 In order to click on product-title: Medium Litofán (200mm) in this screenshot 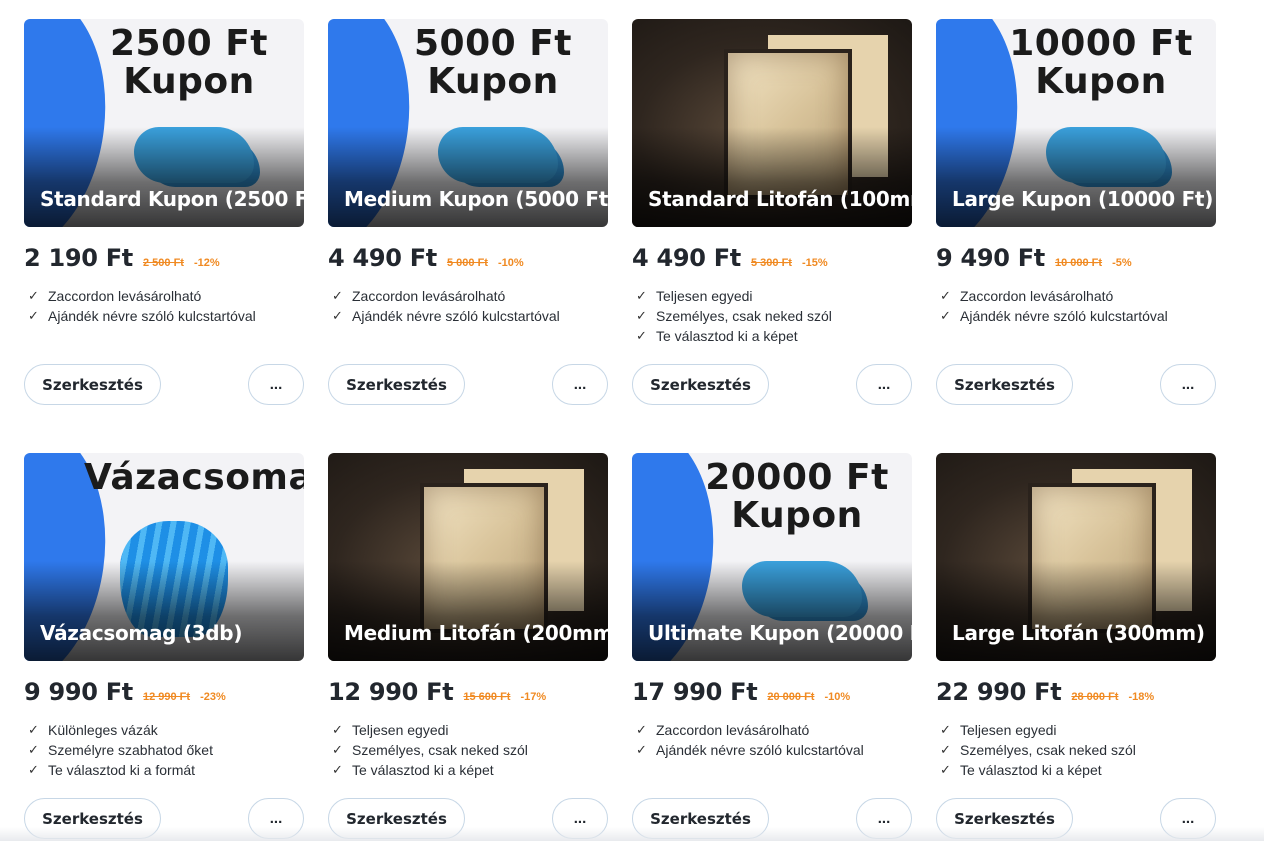, I will do `click(476, 633)`.